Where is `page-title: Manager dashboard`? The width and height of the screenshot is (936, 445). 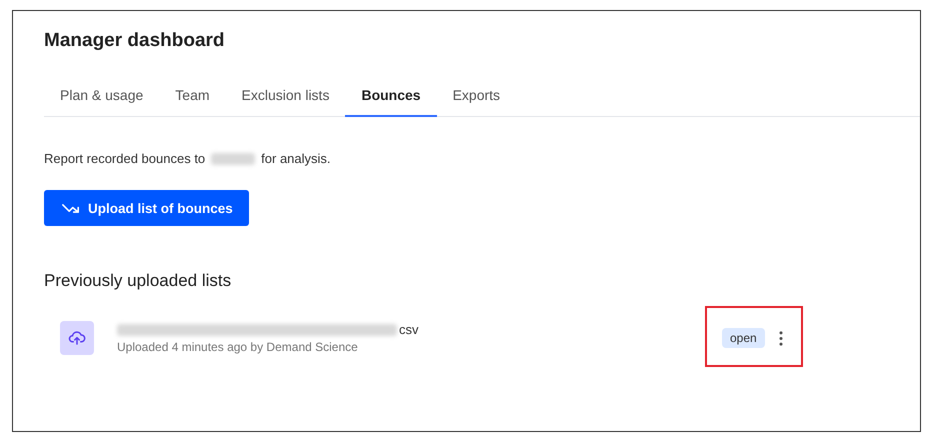
page-title: Manager dashboard is located at coordinates (135, 41).